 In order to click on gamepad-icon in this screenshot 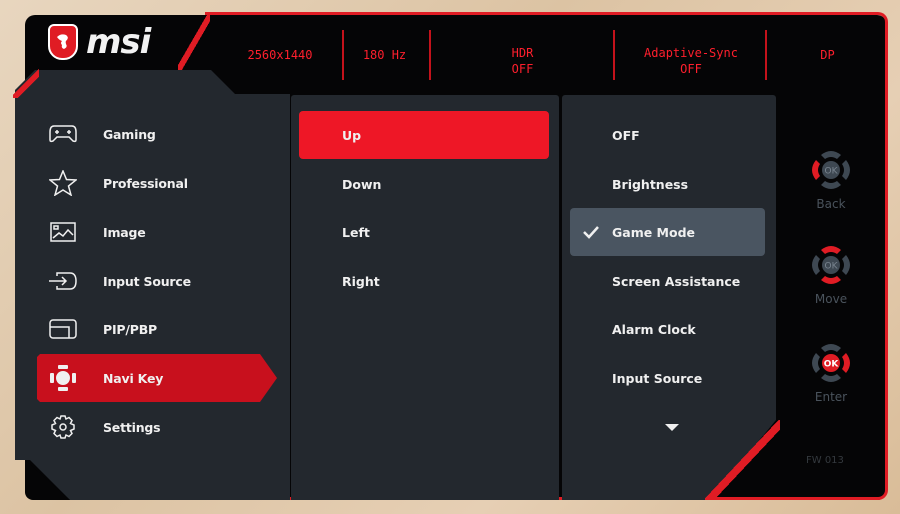, I will do `click(63, 134)`.